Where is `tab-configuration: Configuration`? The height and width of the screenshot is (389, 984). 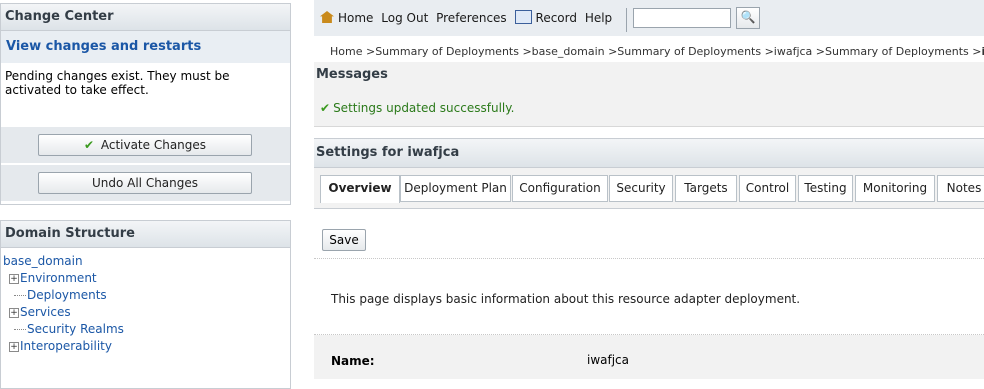 tab-configuration: Configuration is located at coordinates (560, 188).